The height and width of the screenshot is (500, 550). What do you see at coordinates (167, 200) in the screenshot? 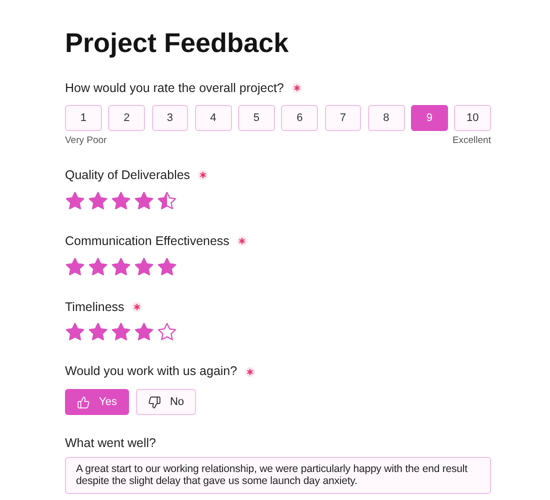
I see `half-star-icon` at bounding box center [167, 200].